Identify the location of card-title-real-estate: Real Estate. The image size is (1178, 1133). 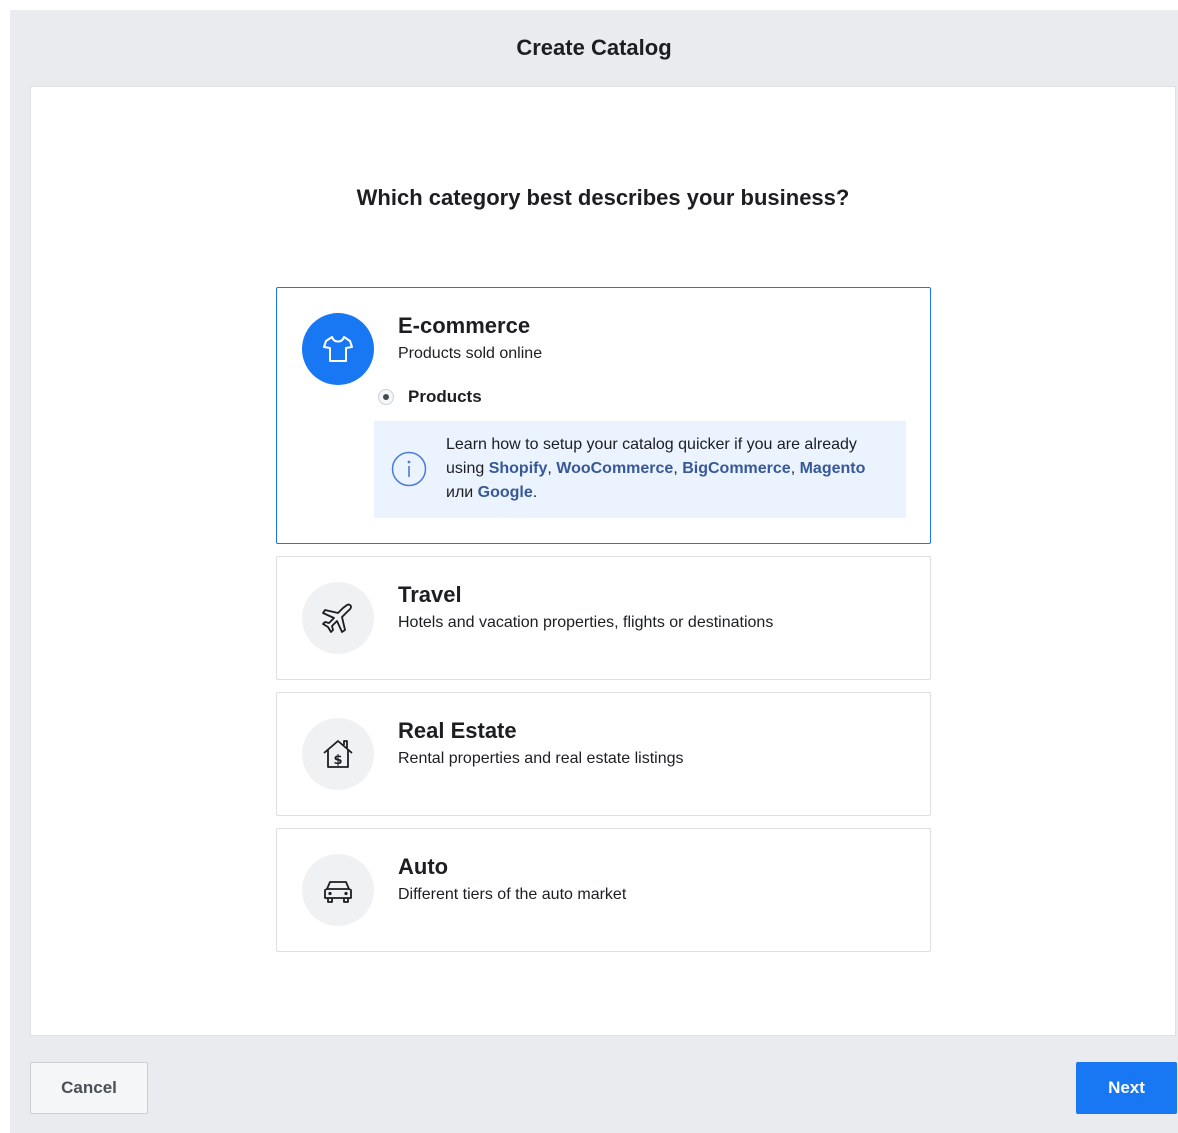
(457, 730).